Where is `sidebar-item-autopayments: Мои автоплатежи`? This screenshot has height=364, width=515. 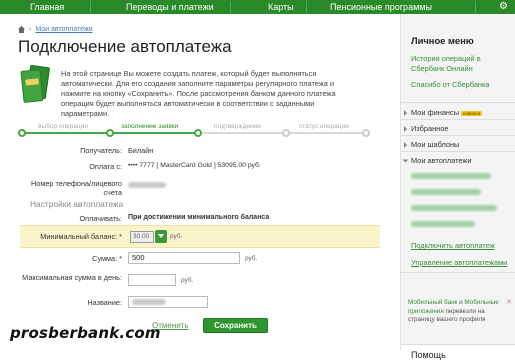 sidebar-item-autopayments: Мои автоплатежи is located at coordinates (436, 160).